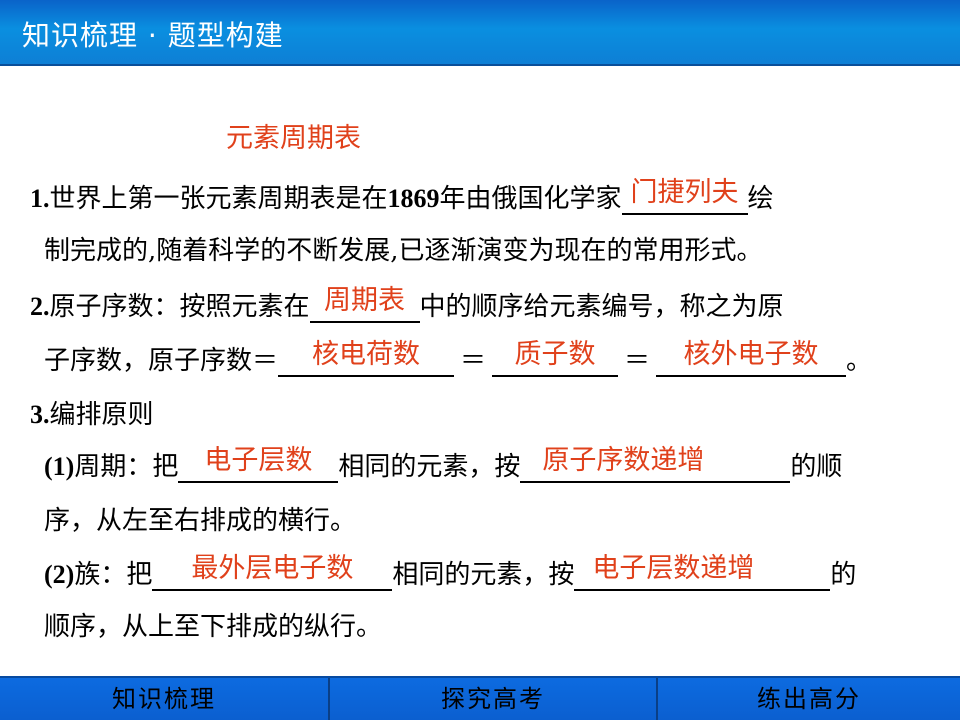 Image resolution: width=960 pixels, height=720 pixels. I want to click on item2-answer2: 核电荷数, so click(366, 354).